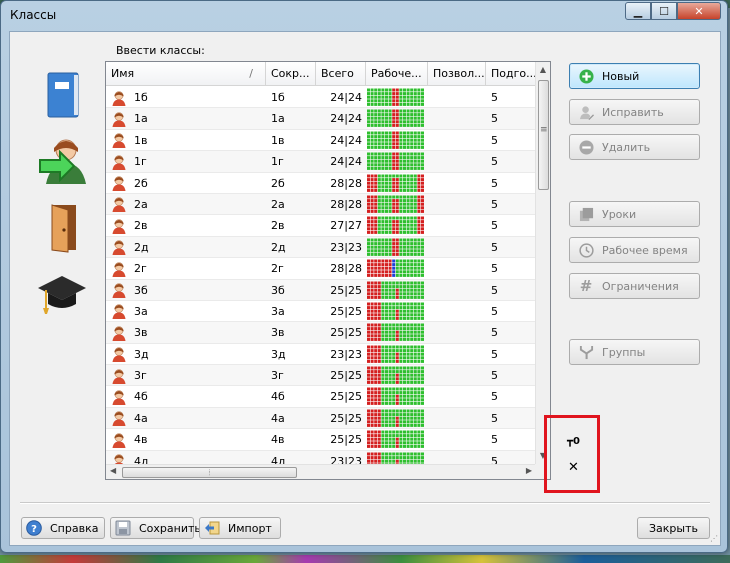 Image resolution: width=730 pixels, height=563 pixels. What do you see at coordinates (634, 352) in the screenshot?
I see `groups-button: Группы` at bounding box center [634, 352].